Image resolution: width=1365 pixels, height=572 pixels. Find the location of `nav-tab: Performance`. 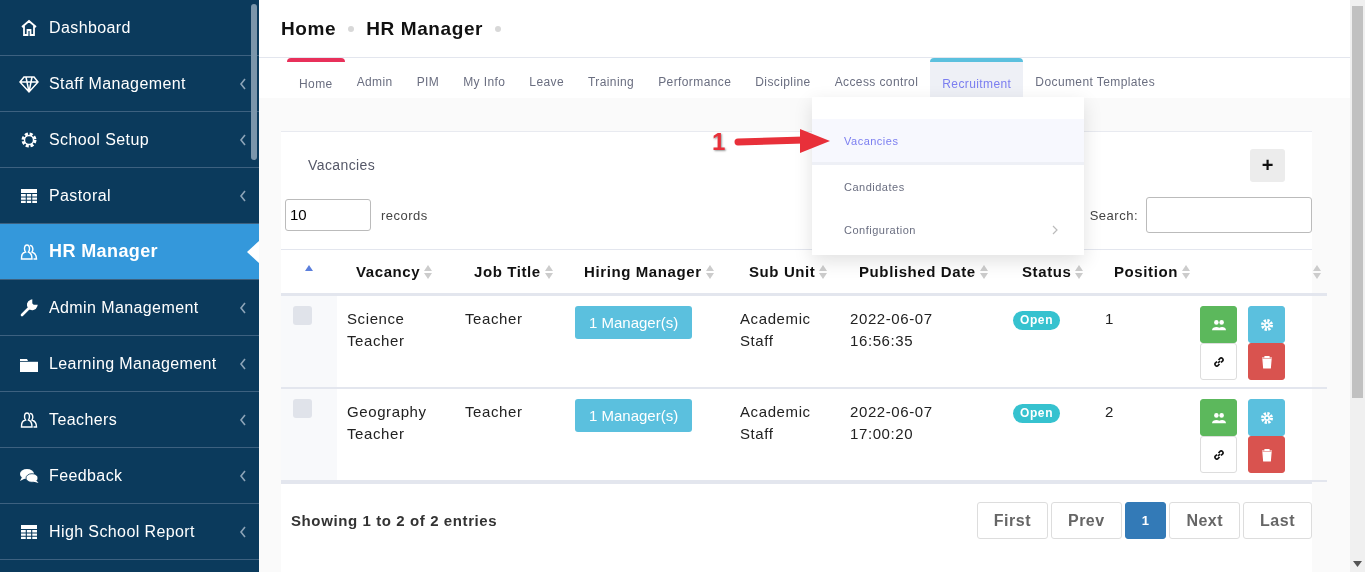

nav-tab: Performance is located at coordinates (695, 78).